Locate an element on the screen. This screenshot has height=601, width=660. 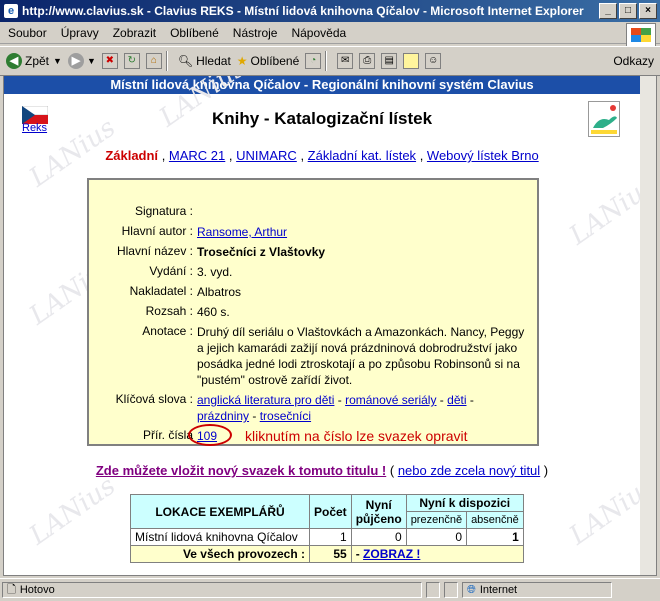
search-label: Hledat is located at coordinates (213, 61).